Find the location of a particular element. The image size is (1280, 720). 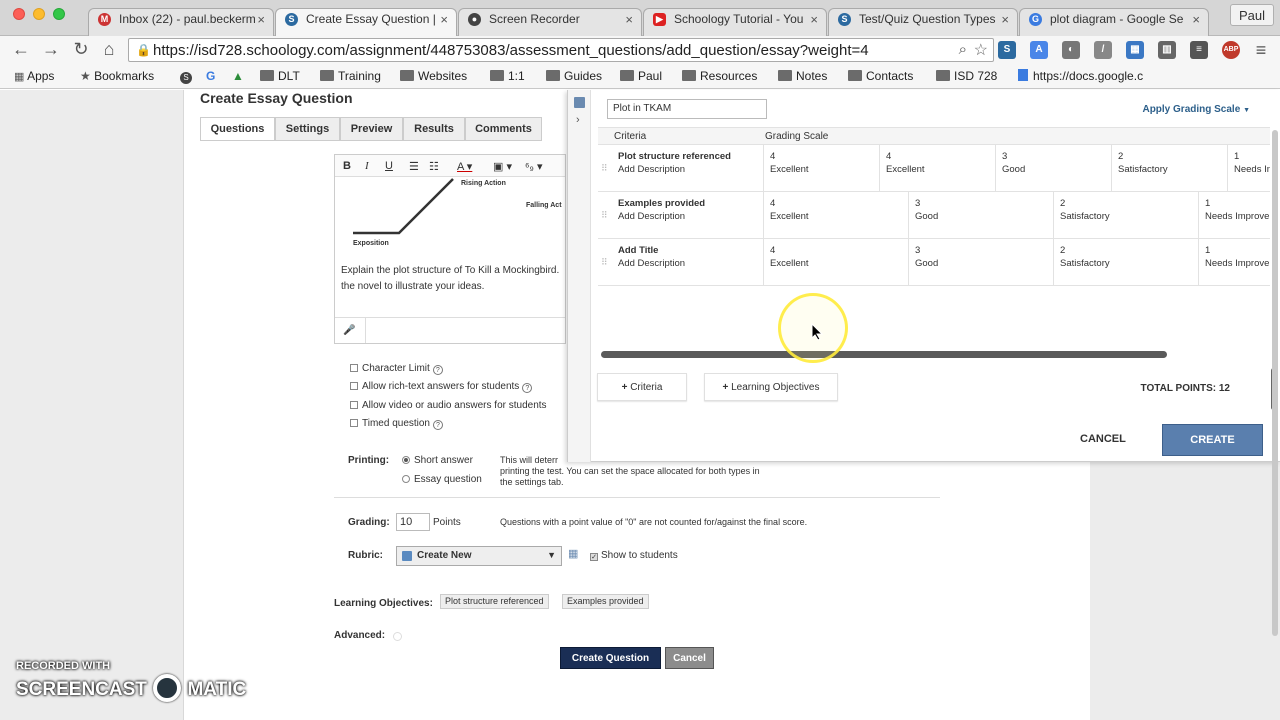

horizontal-scrollbar is located at coordinates (884, 354).